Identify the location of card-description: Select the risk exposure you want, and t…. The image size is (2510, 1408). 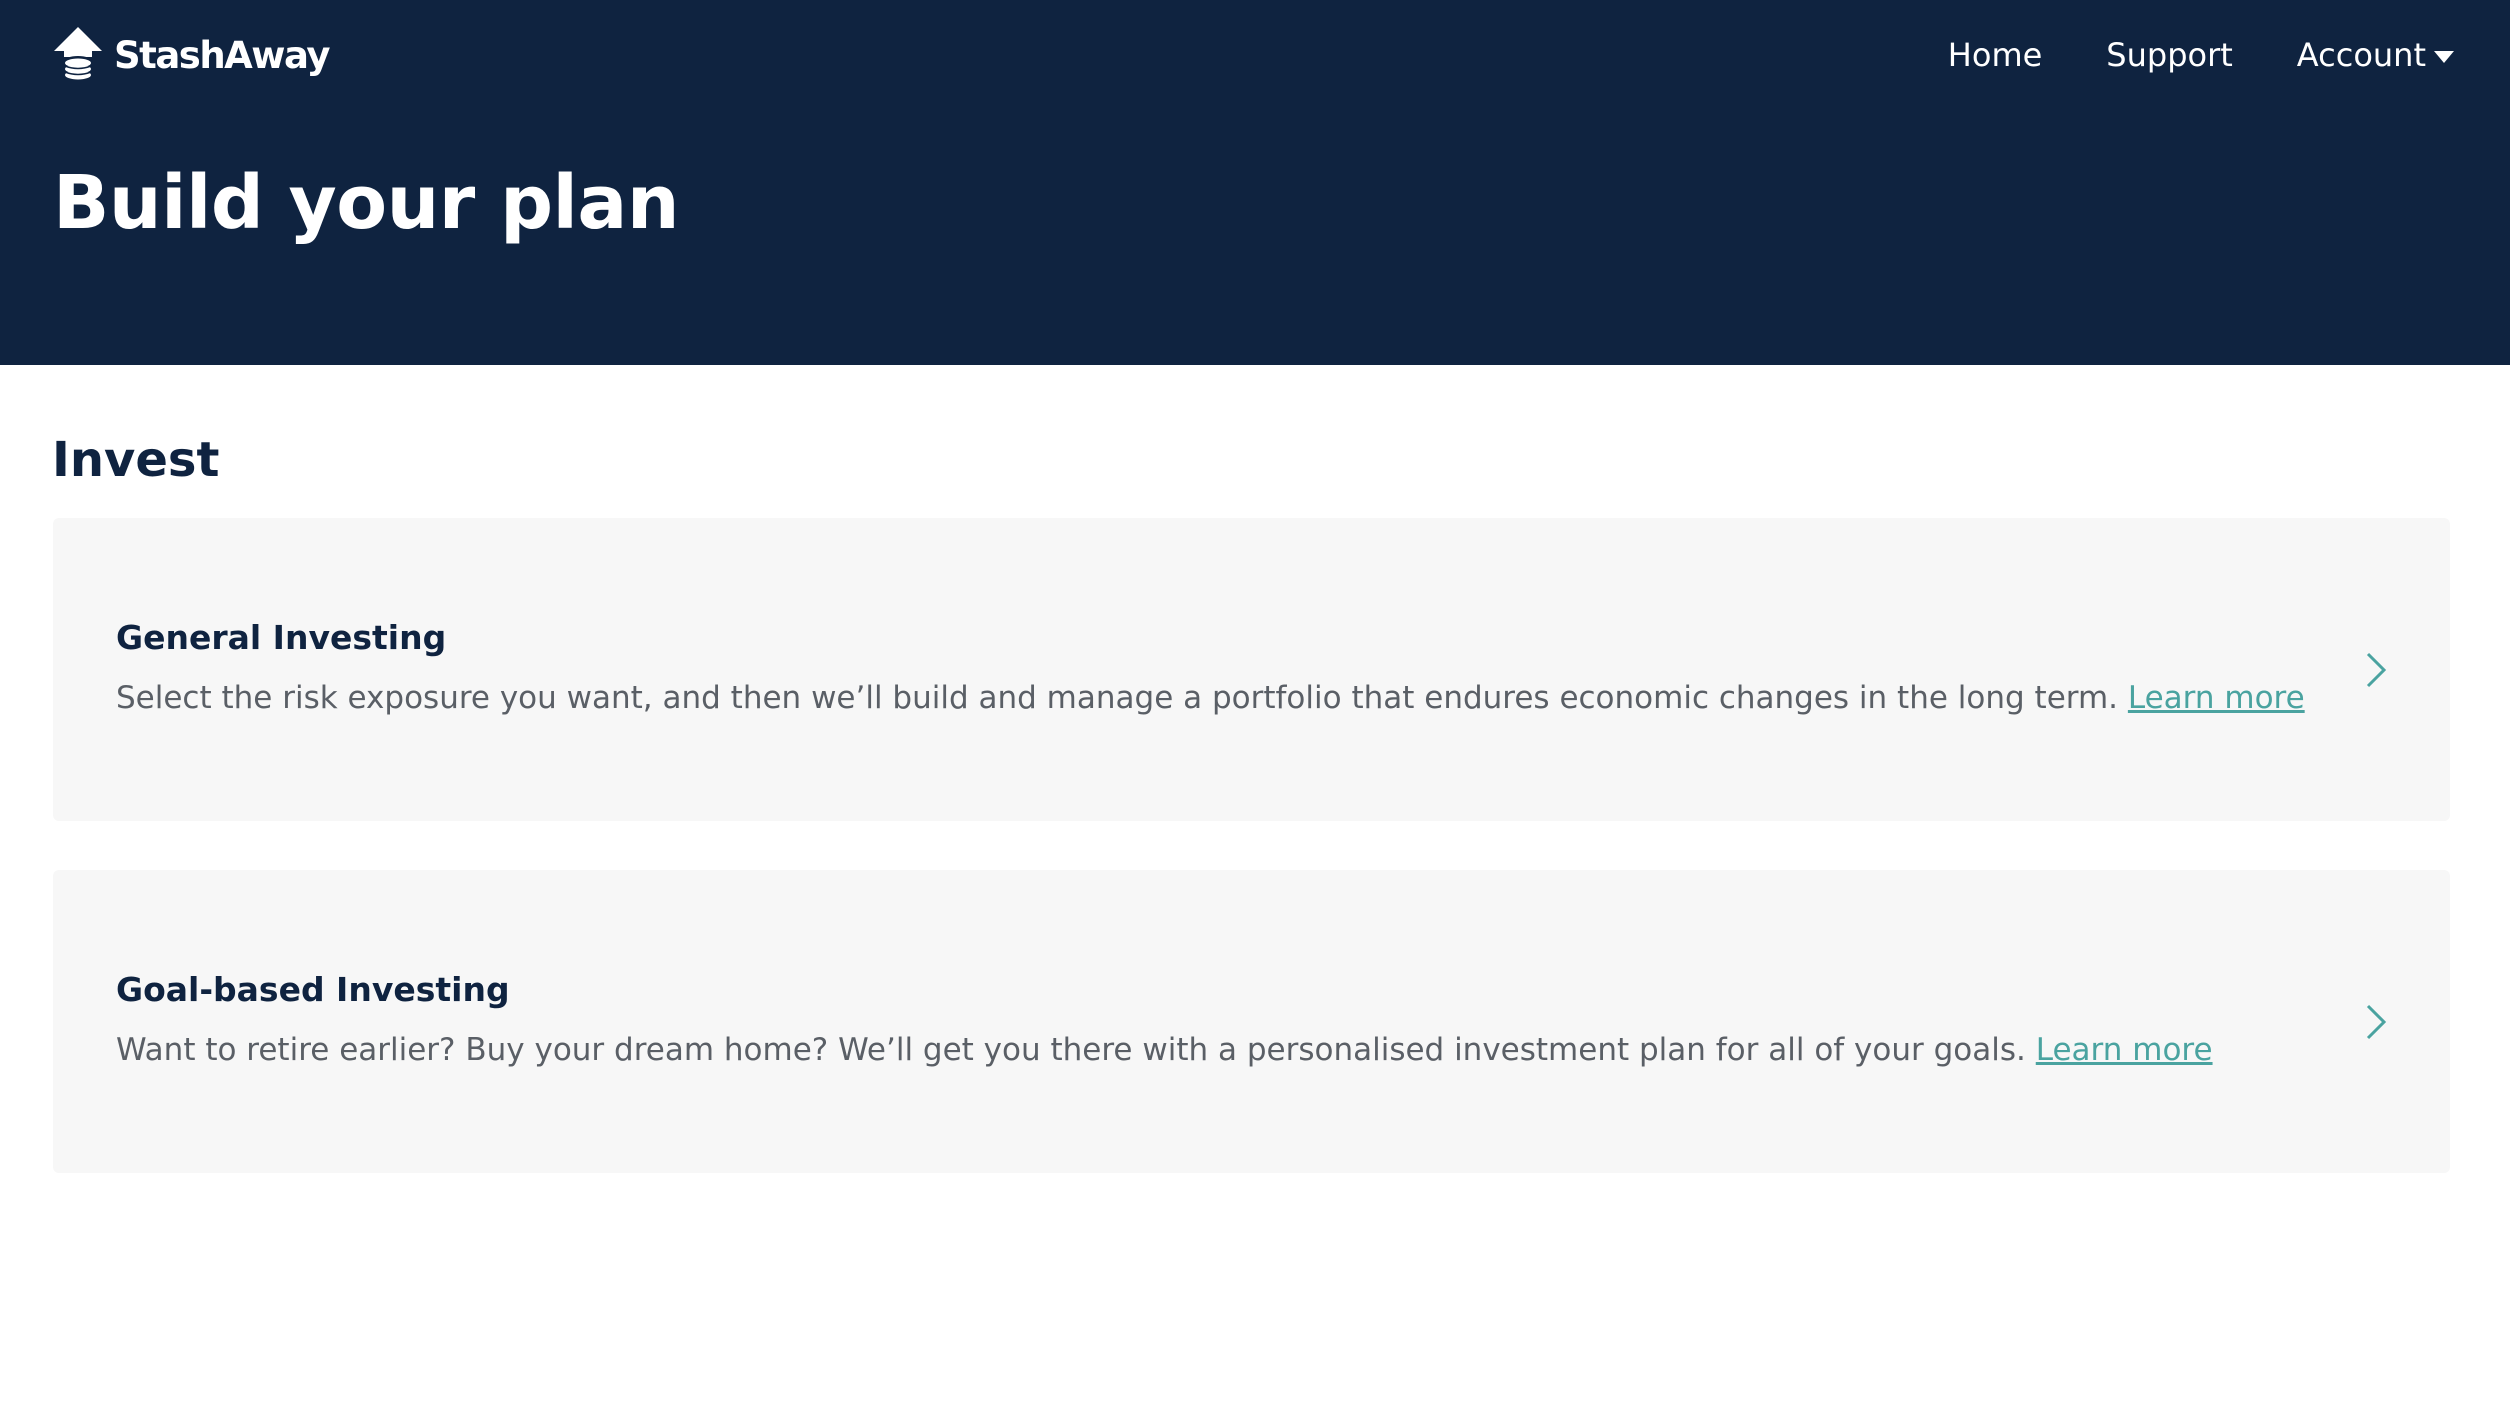
(1210, 698).